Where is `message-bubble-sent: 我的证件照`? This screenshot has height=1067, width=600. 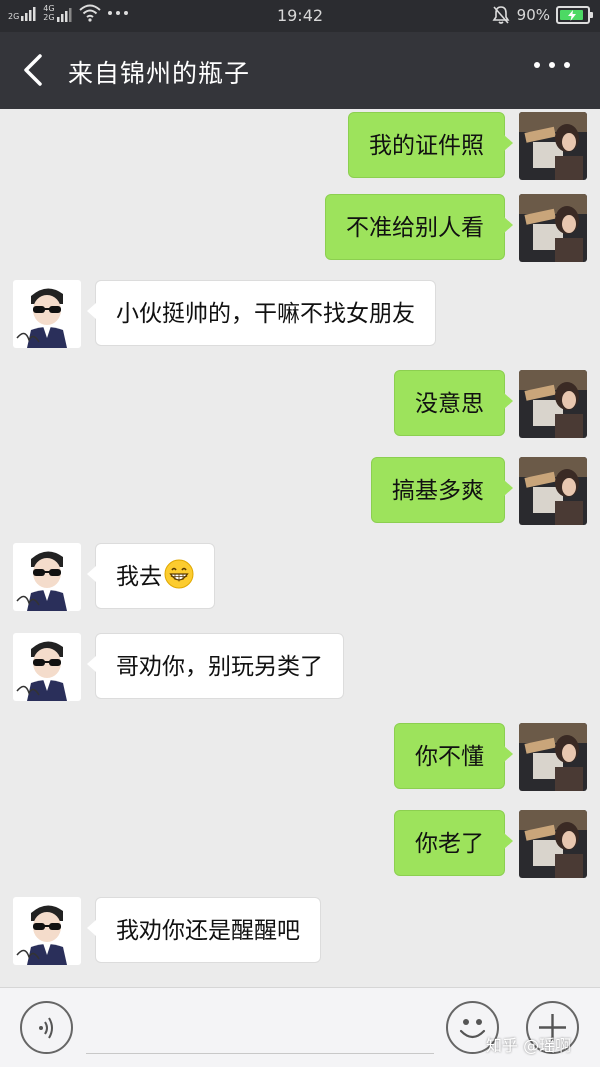 message-bubble-sent: 我的证件照 is located at coordinates (430, 145).